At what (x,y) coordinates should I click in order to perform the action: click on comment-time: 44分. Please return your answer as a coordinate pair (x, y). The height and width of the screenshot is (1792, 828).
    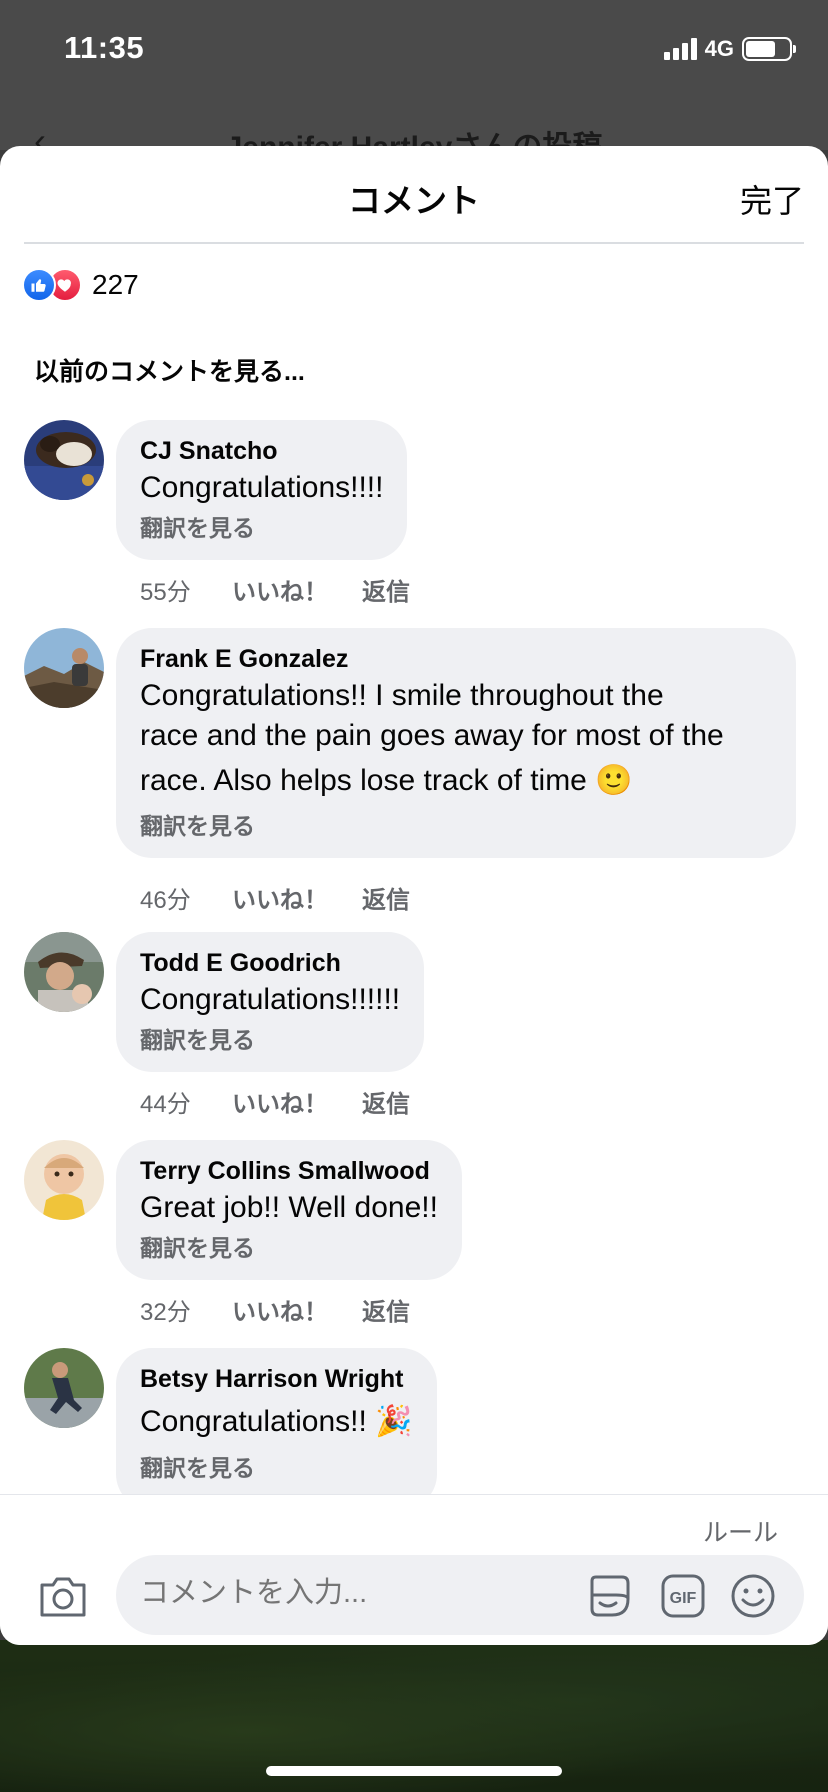
    Looking at the image, I should click on (165, 1104).